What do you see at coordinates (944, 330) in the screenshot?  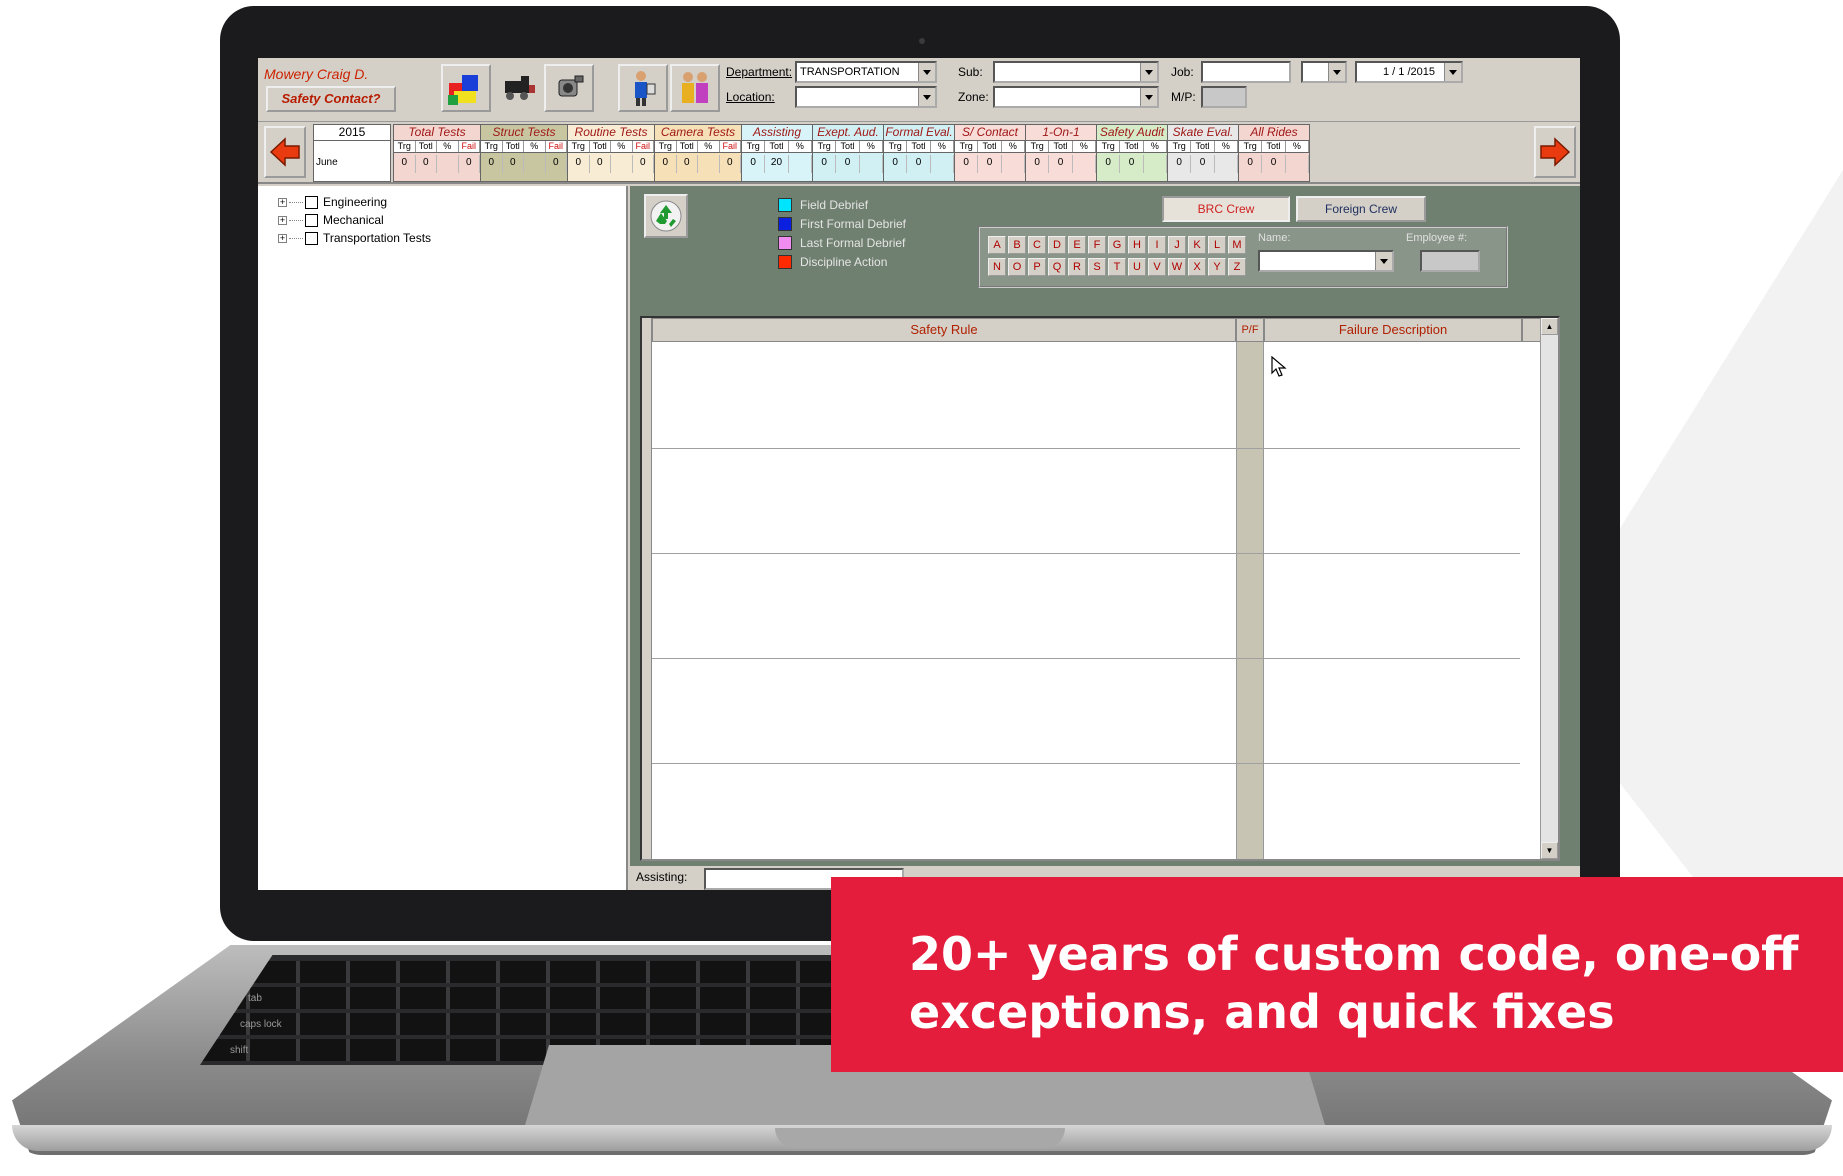 I see `col-safety-rule: Safety Rule` at bounding box center [944, 330].